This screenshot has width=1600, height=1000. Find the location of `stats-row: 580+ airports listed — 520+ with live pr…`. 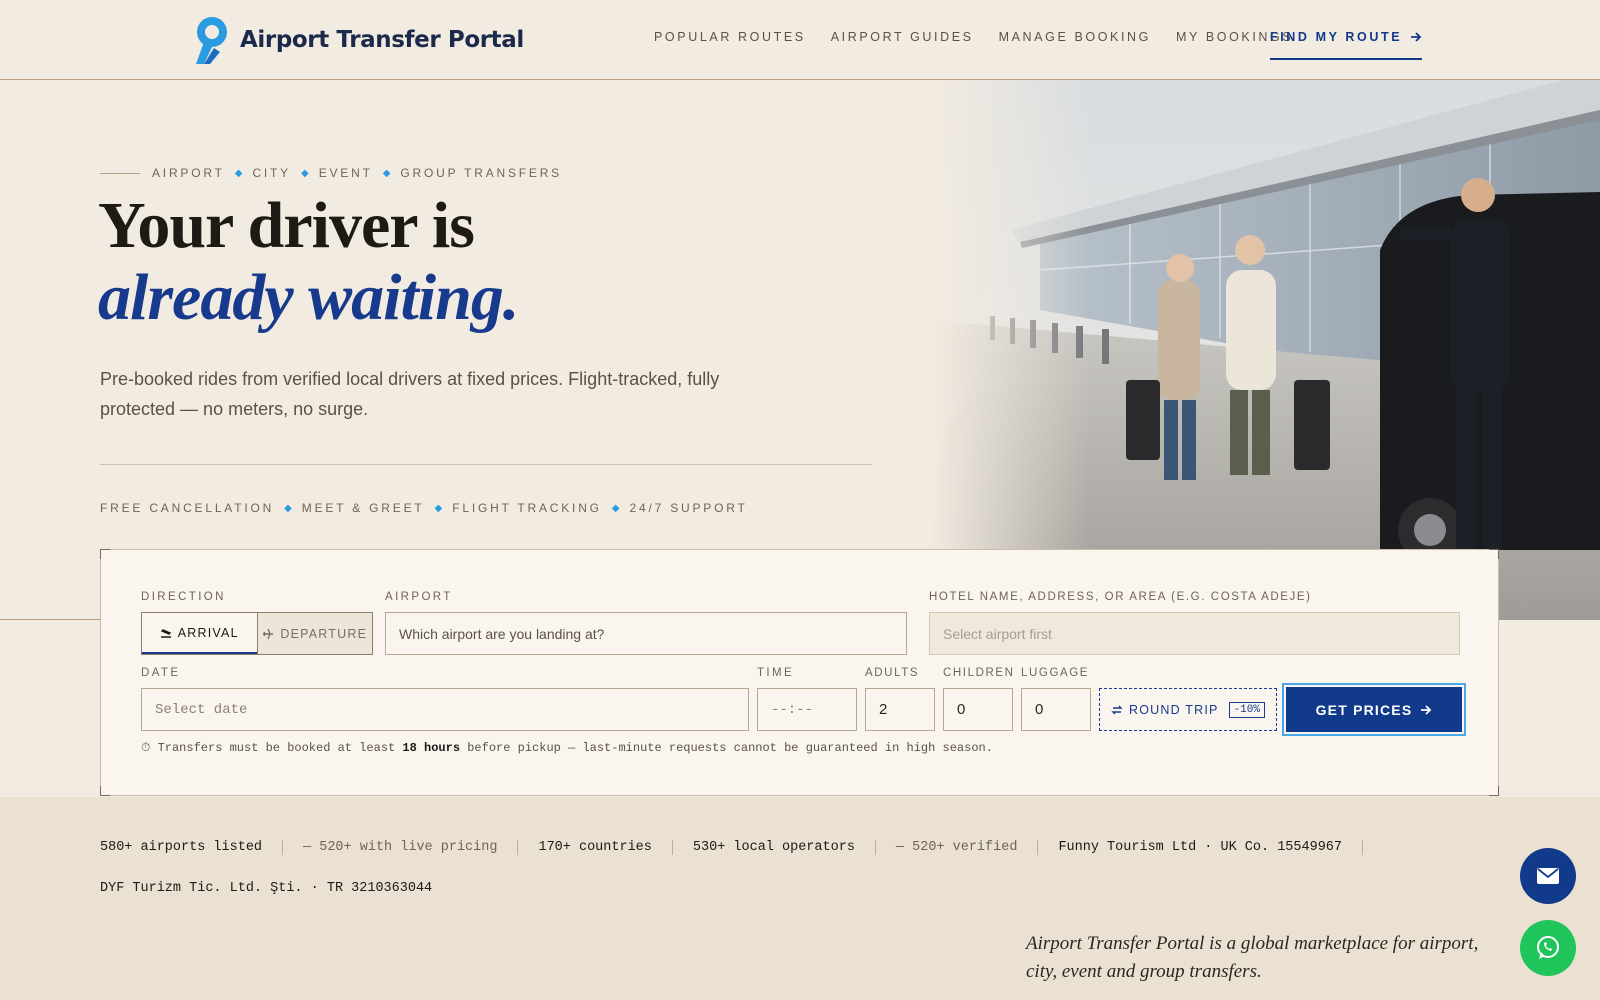

stats-row: 580+ airports listed — 520+ with live pr… is located at coordinates (731, 847).